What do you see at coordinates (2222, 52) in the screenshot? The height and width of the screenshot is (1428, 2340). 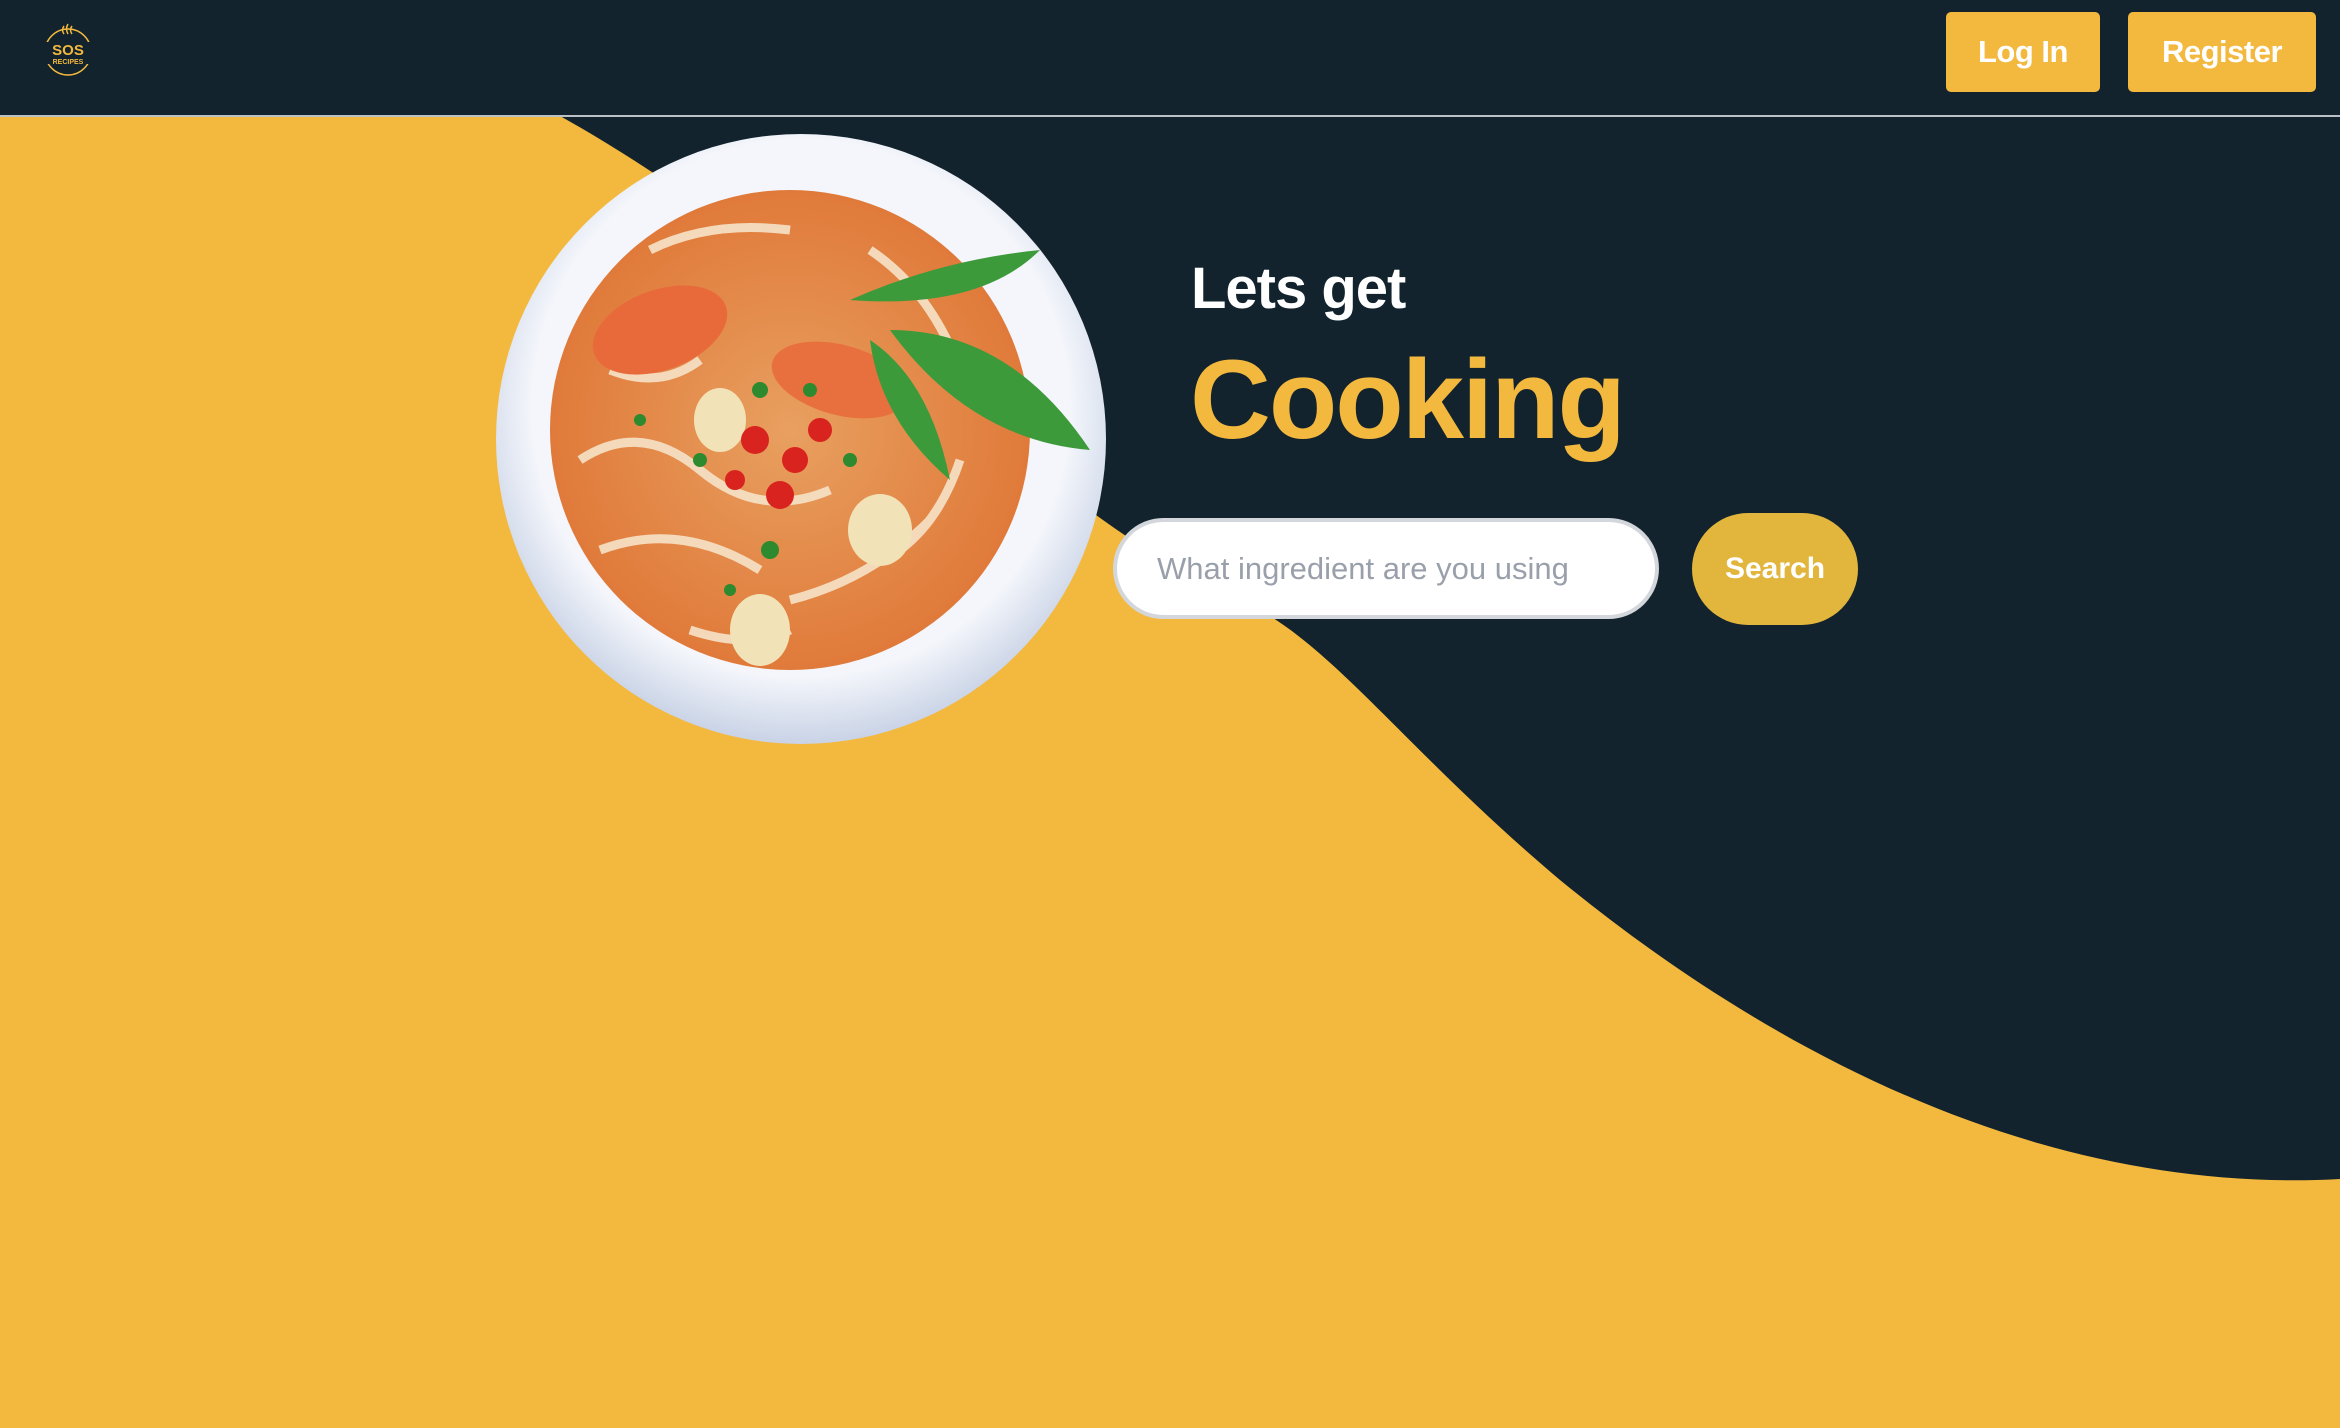 I see `register-button: Register` at bounding box center [2222, 52].